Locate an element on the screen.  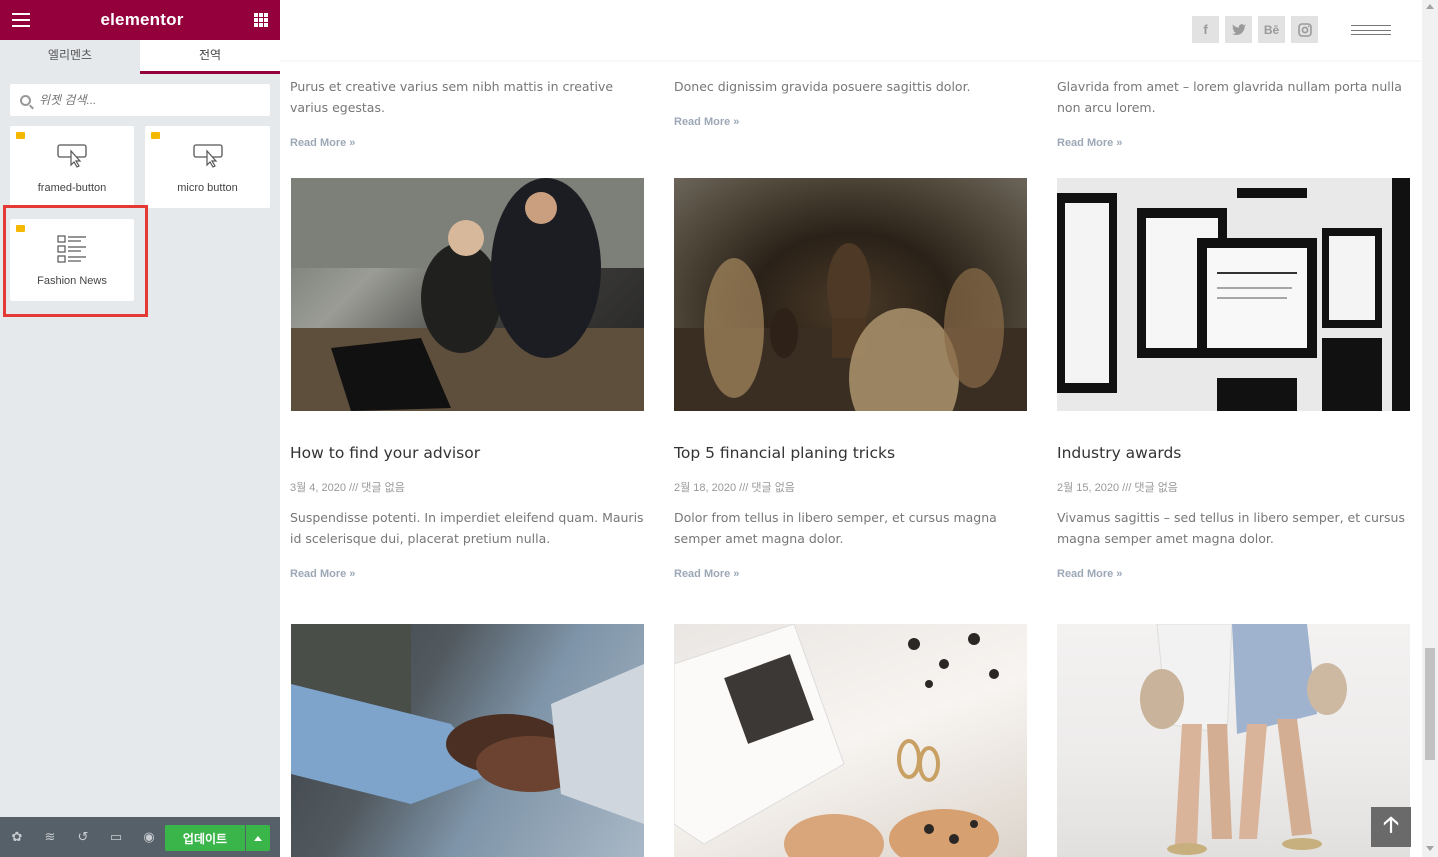
widget-framed-button: framed-button is located at coordinates (72, 167).